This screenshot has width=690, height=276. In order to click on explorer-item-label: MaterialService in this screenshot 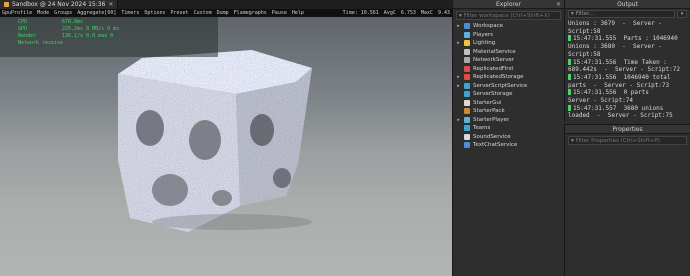, I will do `click(494, 51)`.